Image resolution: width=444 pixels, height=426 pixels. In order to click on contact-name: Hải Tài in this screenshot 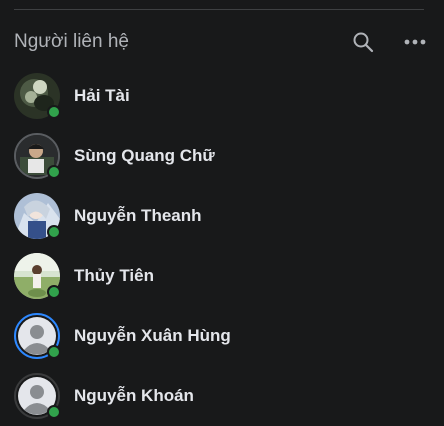, I will do `click(102, 95)`.